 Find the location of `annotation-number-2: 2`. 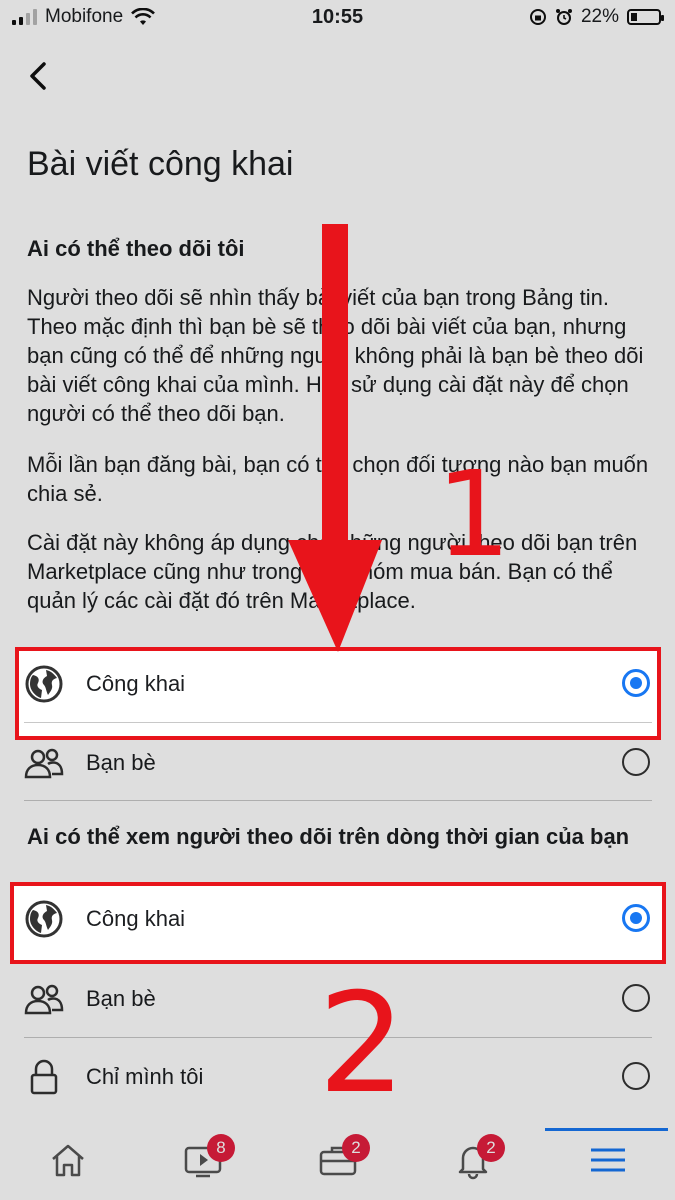

annotation-number-2: 2 is located at coordinates (362, 1043).